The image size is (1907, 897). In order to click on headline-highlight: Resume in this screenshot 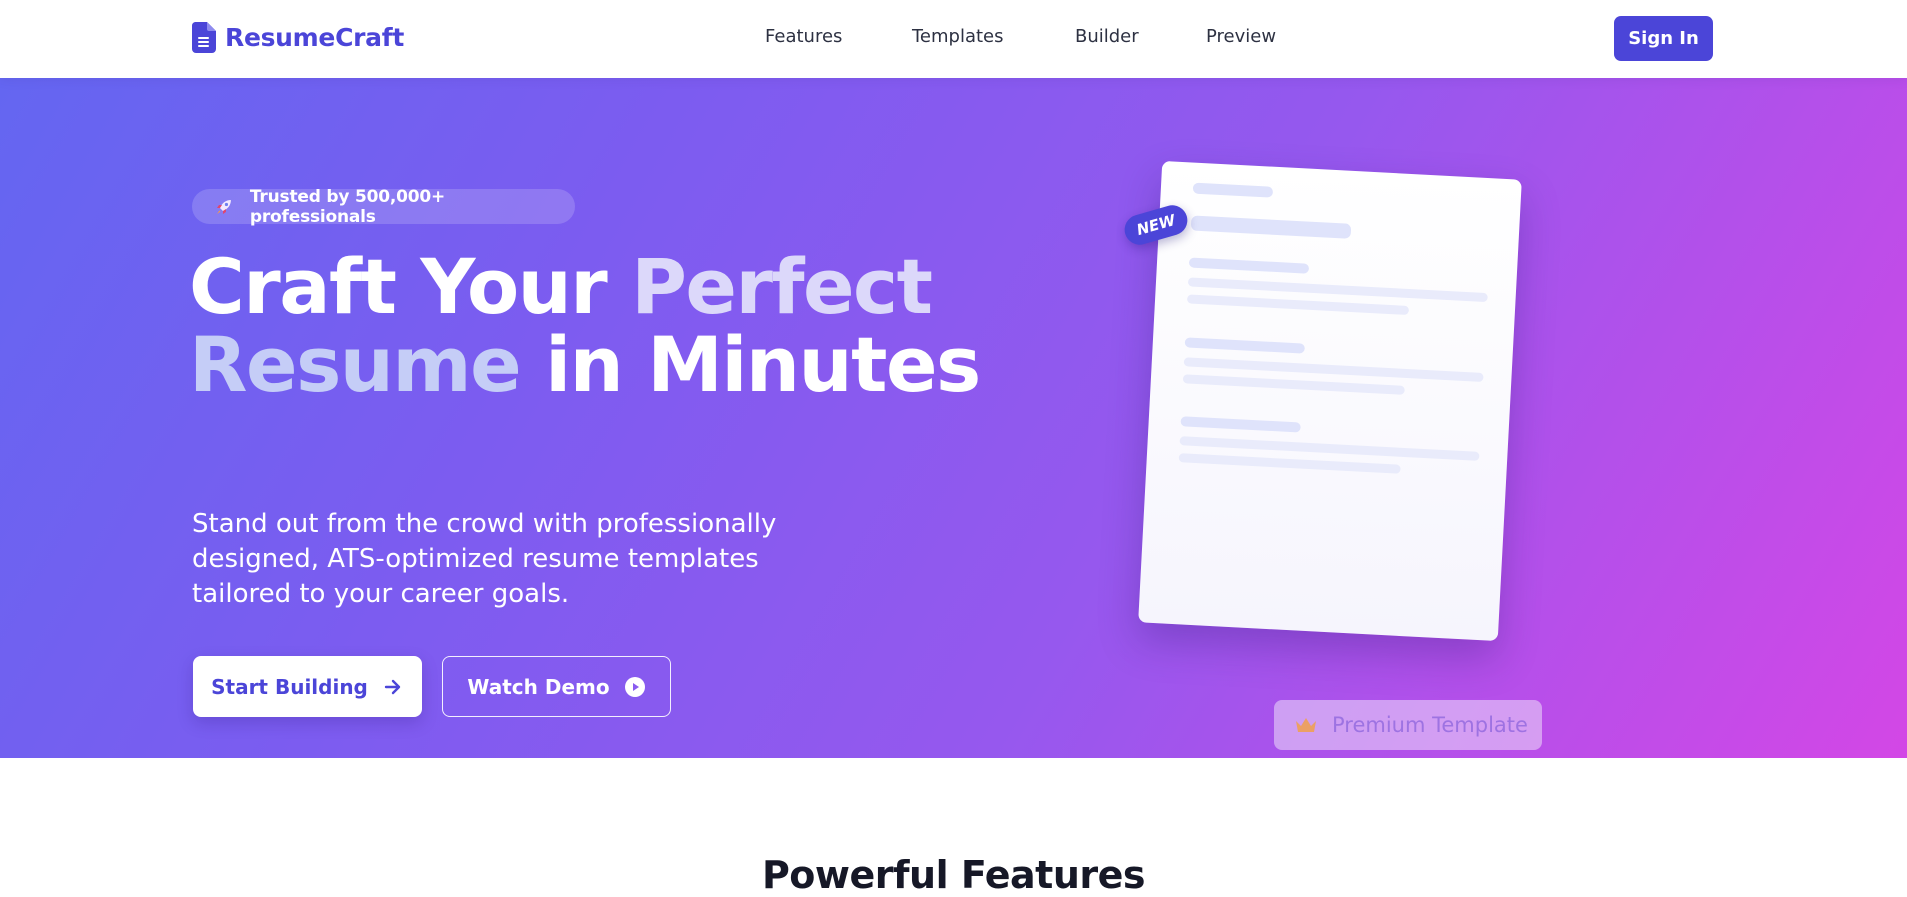, I will do `click(355, 364)`.